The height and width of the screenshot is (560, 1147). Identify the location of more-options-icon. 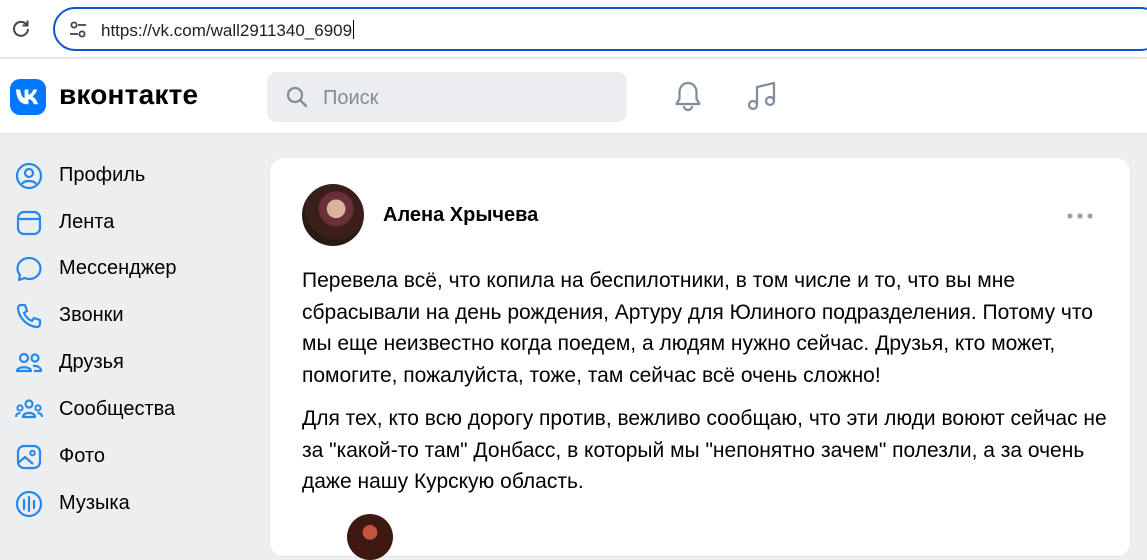
(1080, 216).